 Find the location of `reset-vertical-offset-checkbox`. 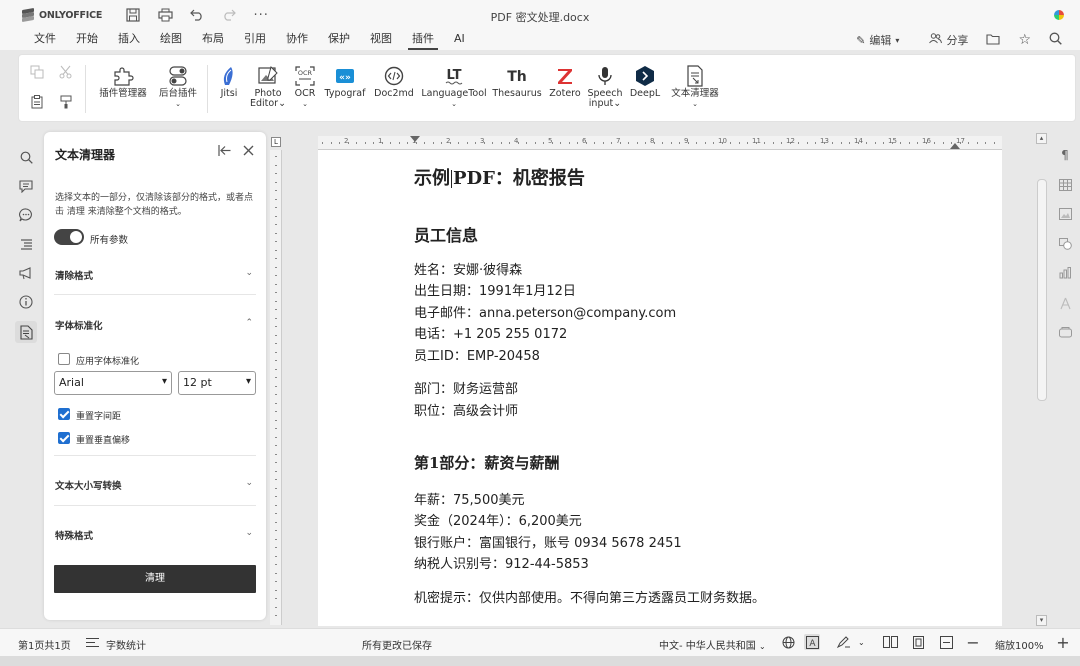

reset-vertical-offset-checkbox is located at coordinates (64, 438).